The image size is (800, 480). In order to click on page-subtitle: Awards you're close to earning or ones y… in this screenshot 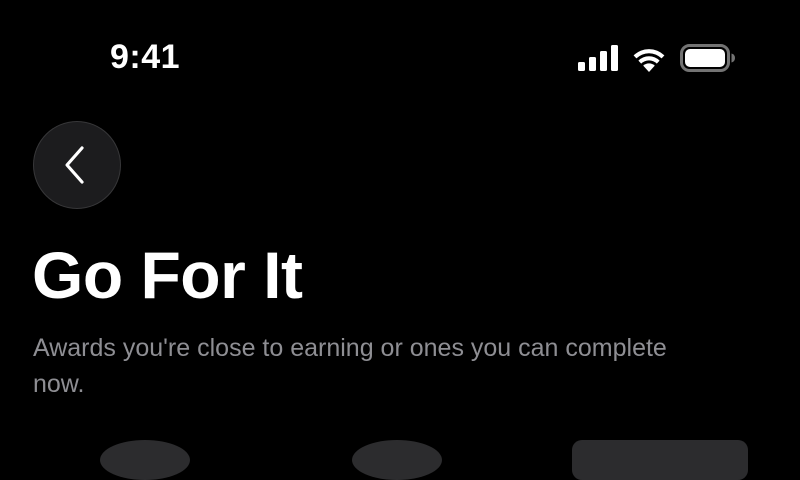, I will do `click(350, 366)`.